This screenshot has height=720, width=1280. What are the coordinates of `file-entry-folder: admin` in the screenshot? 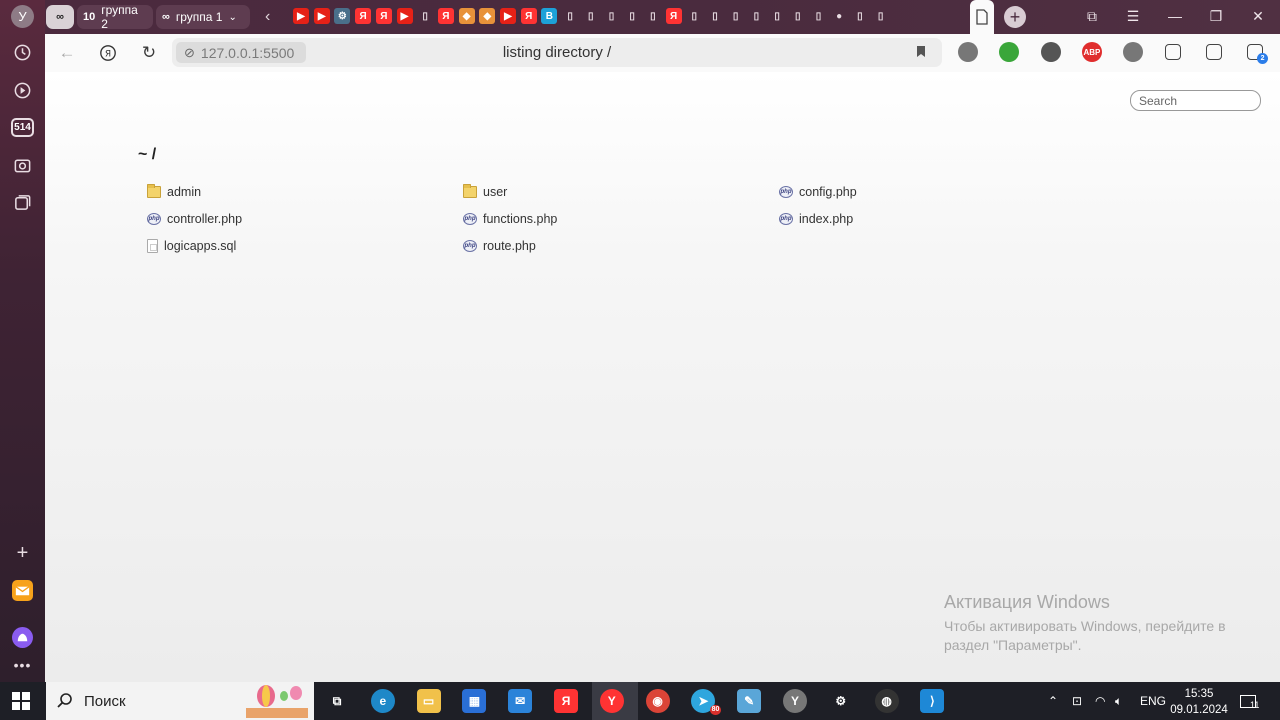 It's located at (174, 192).